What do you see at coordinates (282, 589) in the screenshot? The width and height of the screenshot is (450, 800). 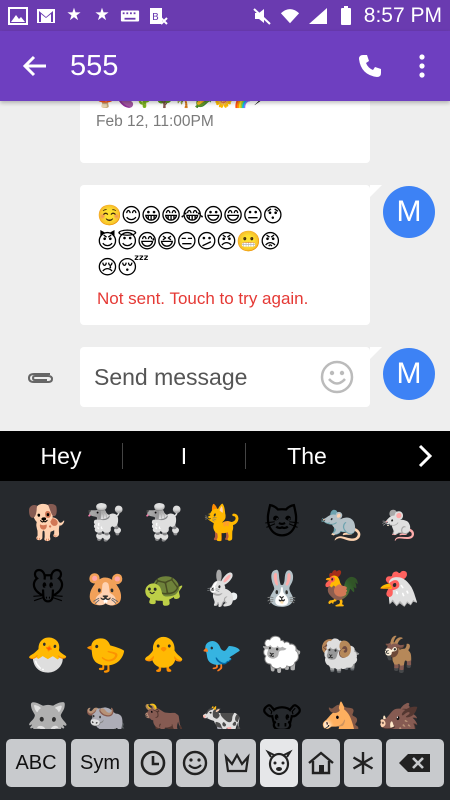 I see `emoji-key: 🐰` at bounding box center [282, 589].